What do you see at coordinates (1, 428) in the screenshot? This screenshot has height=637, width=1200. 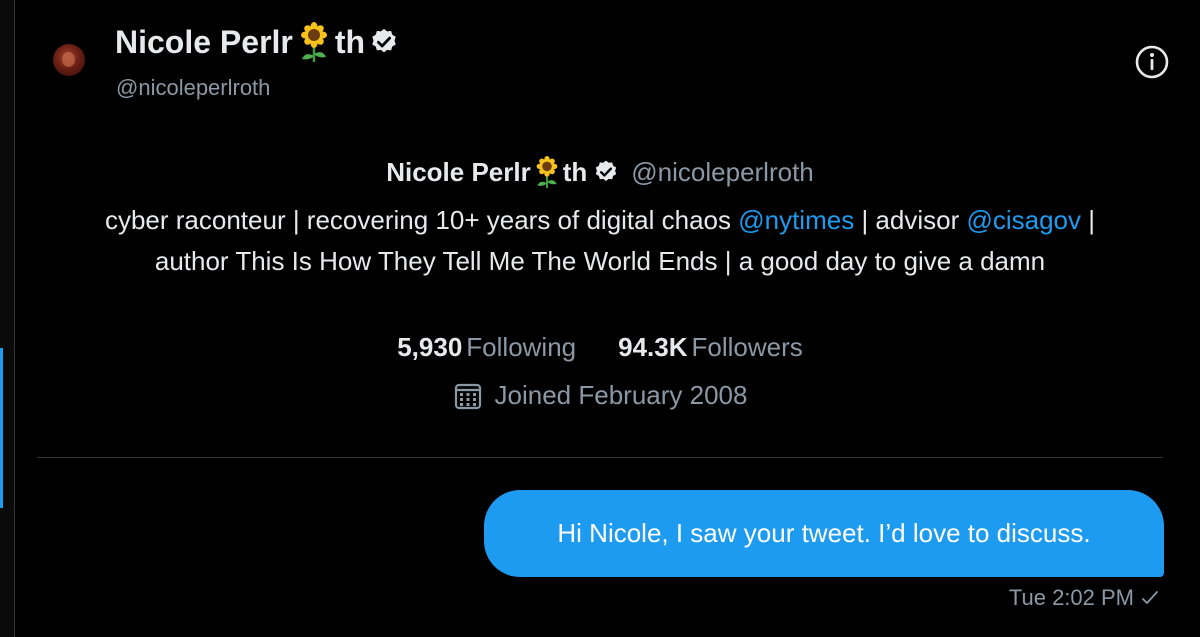 I see `scrollbar` at bounding box center [1, 428].